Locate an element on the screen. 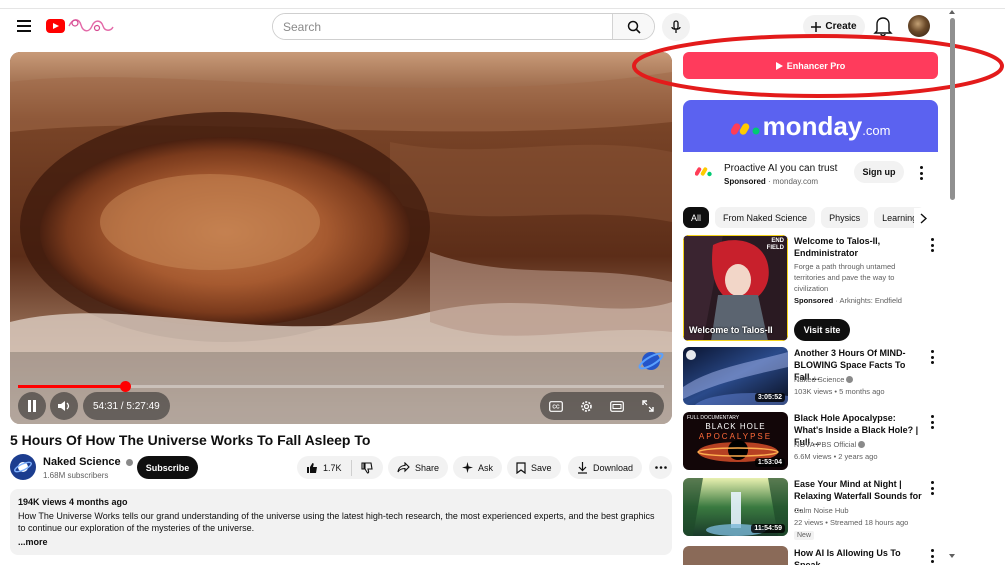 Image resolution: width=1005 pixels, height=565 pixels. rec-channel-name: Naked Science is located at coordinates (819, 379).